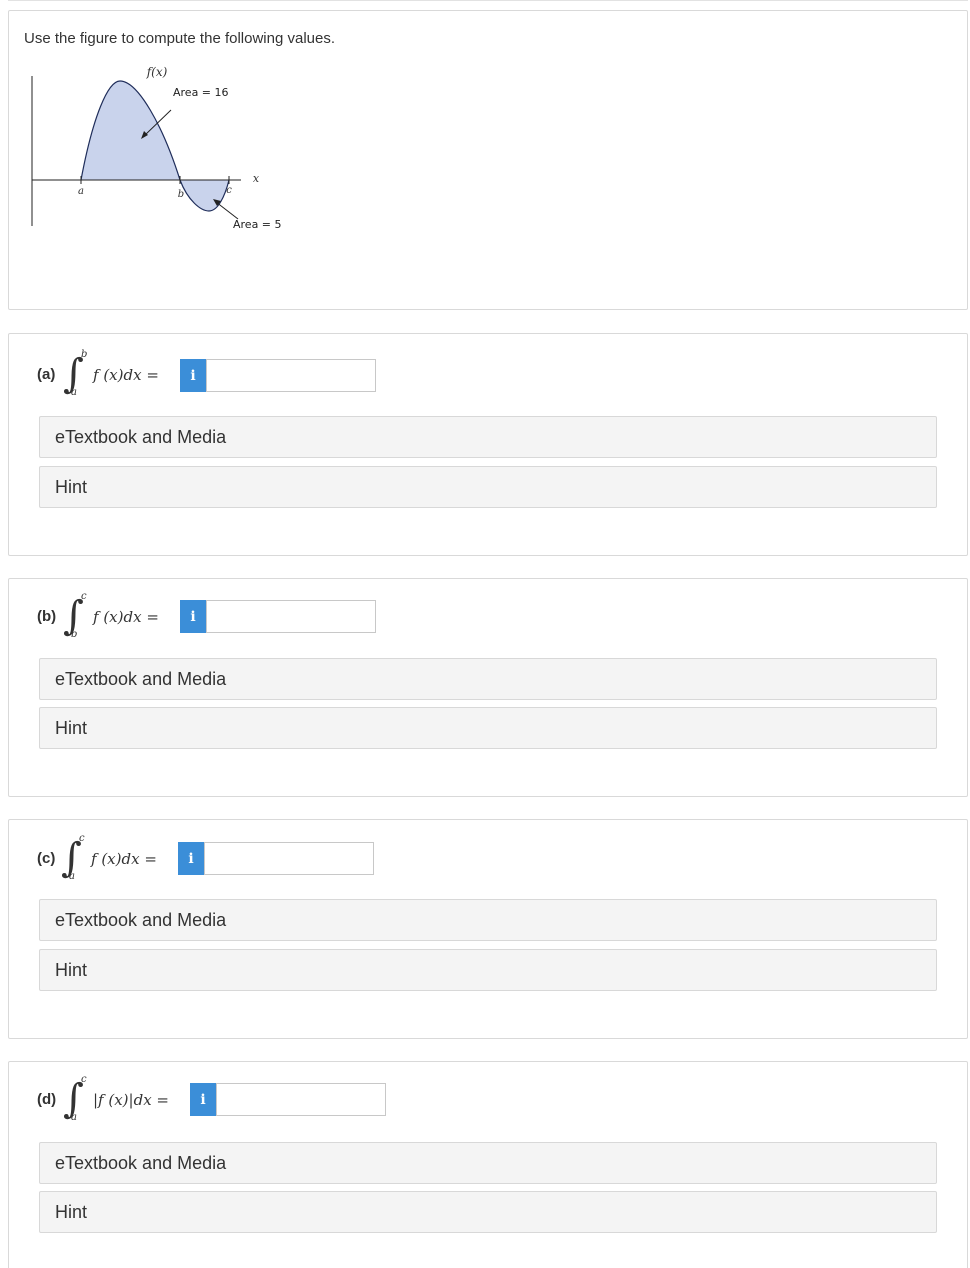 The image size is (970, 1268). What do you see at coordinates (203, 1099) in the screenshot?
I see `part-d-info-button: i` at bounding box center [203, 1099].